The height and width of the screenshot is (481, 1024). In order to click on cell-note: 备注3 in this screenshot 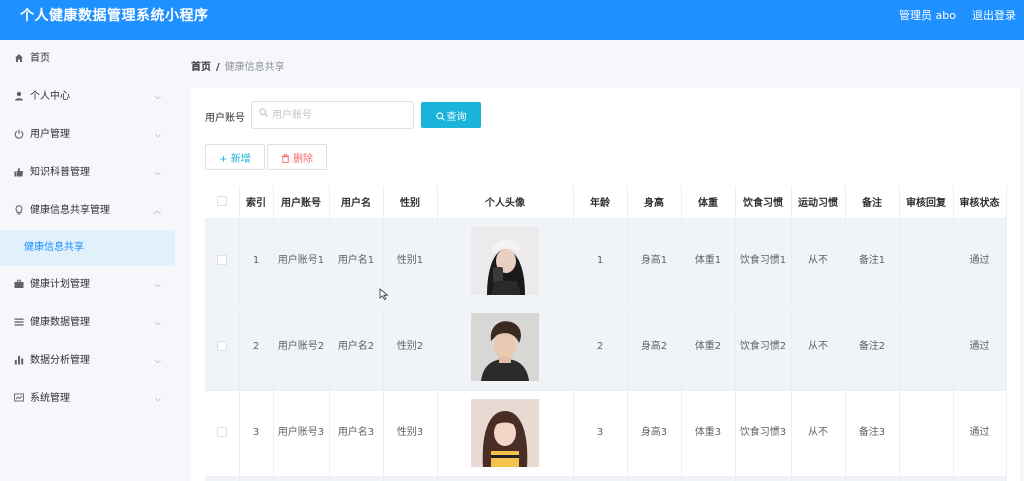, I will do `click(872, 433)`.